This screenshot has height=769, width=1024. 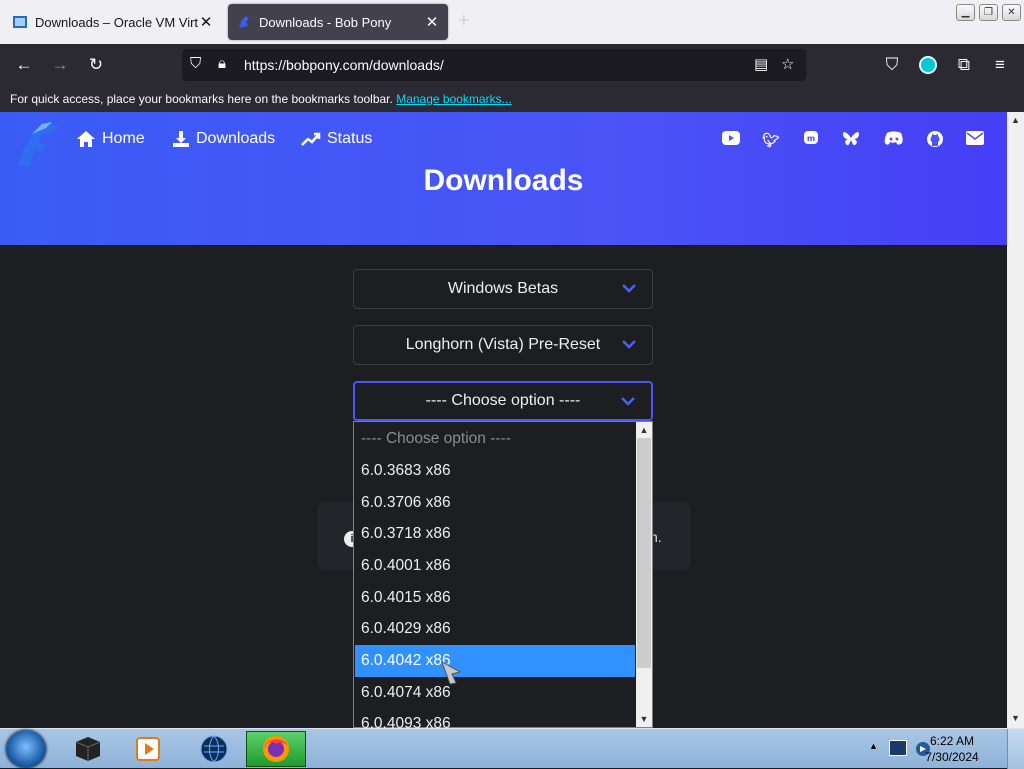 What do you see at coordinates (512, 748) in the screenshot?
I see `taskbar: ▲ 6:22 AM 7/30/2024` at bounding box center [512, 748].